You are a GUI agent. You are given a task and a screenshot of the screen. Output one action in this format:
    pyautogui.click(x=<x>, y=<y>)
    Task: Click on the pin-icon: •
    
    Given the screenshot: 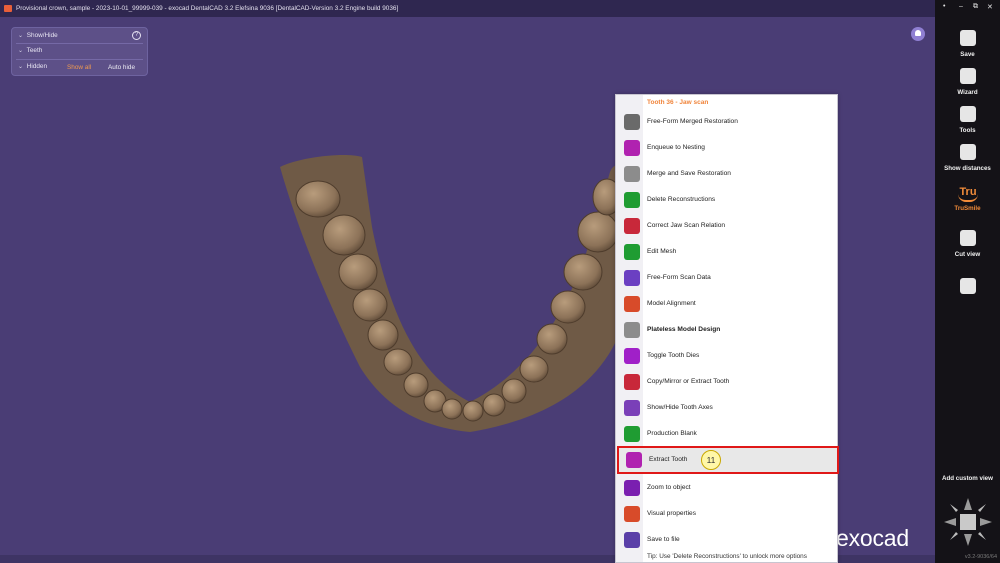 What is the action you would take?
    pyautogui.click(x=944, y=6)
    